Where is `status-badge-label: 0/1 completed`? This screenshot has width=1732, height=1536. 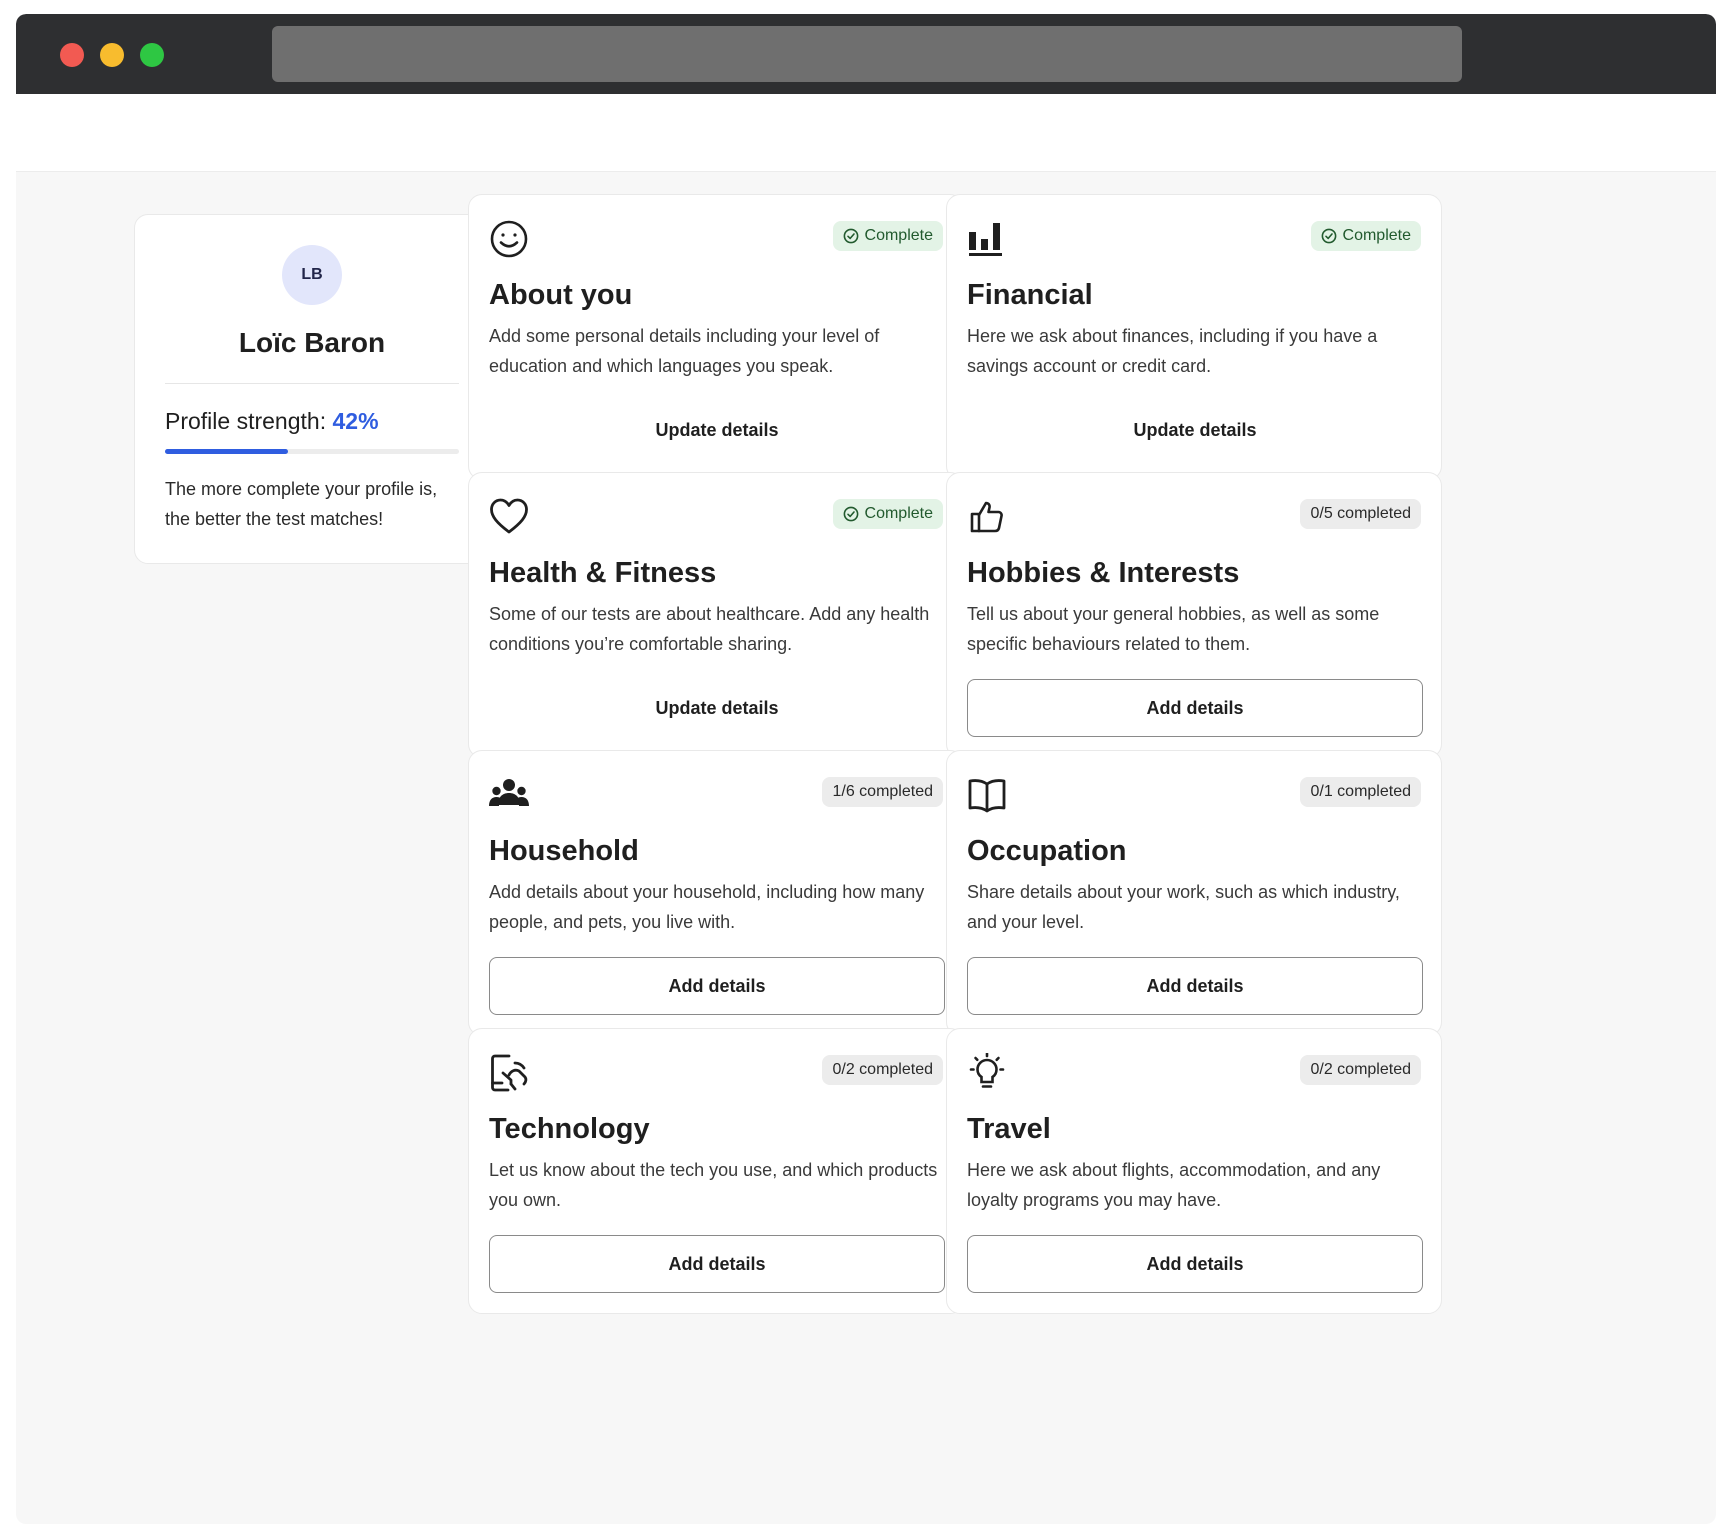 status-badge-label: 0/1 completed is located at coordinates (1360, 791).